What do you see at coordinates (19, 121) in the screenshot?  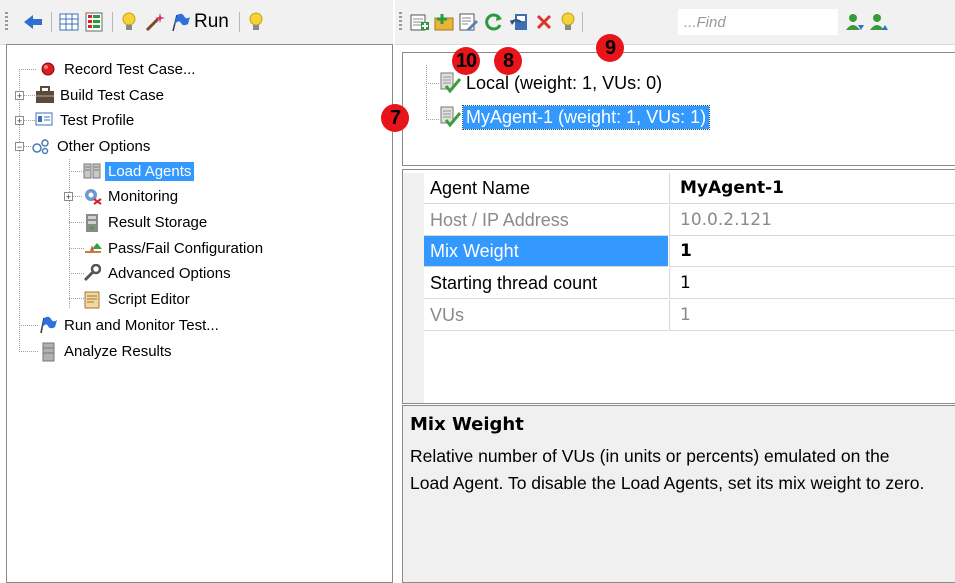 I see `expand-test-profile: +` at bounding box center [19, 121].